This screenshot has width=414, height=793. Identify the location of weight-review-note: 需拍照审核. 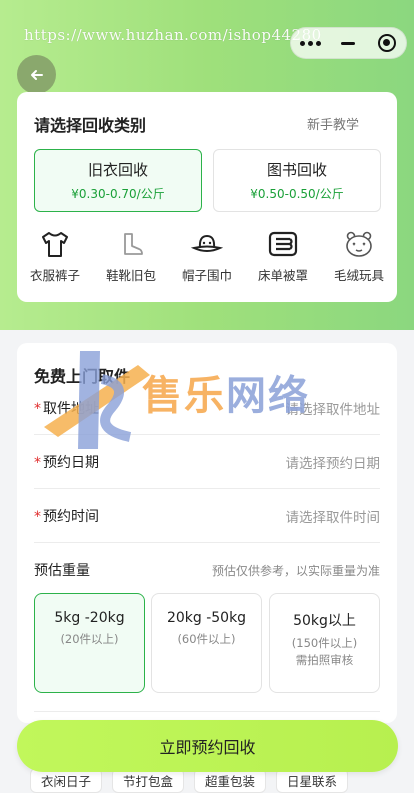
(324, 660).